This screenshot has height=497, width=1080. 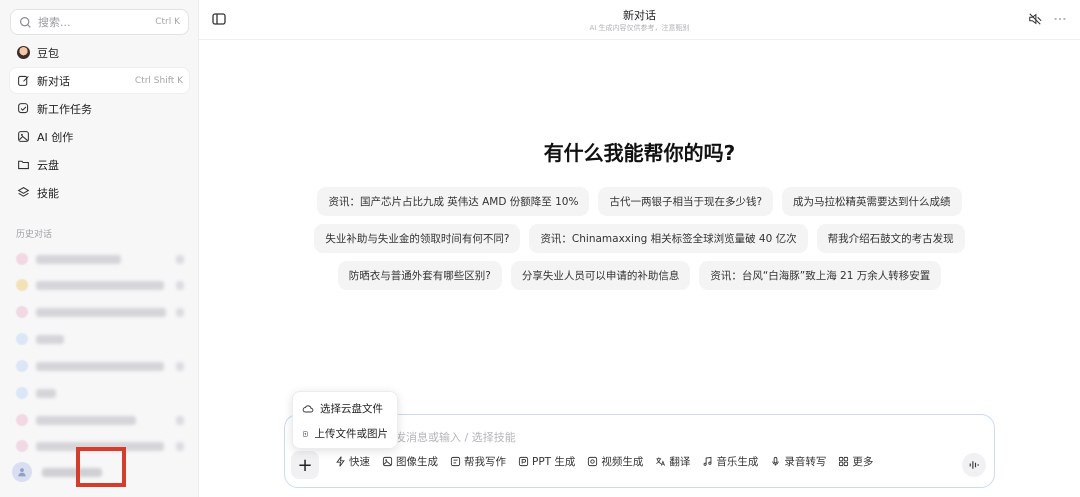 I want to click on lightning-icon, so click(x=340, y=461).